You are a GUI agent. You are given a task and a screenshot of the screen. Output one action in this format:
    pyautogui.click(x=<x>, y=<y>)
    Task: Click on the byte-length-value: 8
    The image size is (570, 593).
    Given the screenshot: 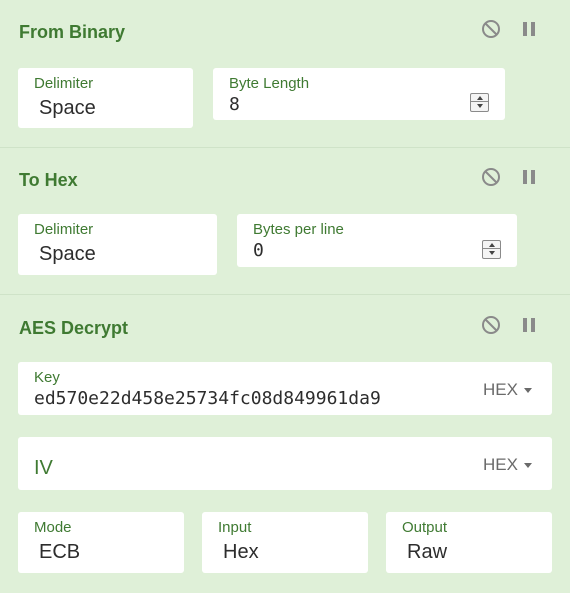 What is the action you would take?
    pyautogui.click(x=234, y=104)
    